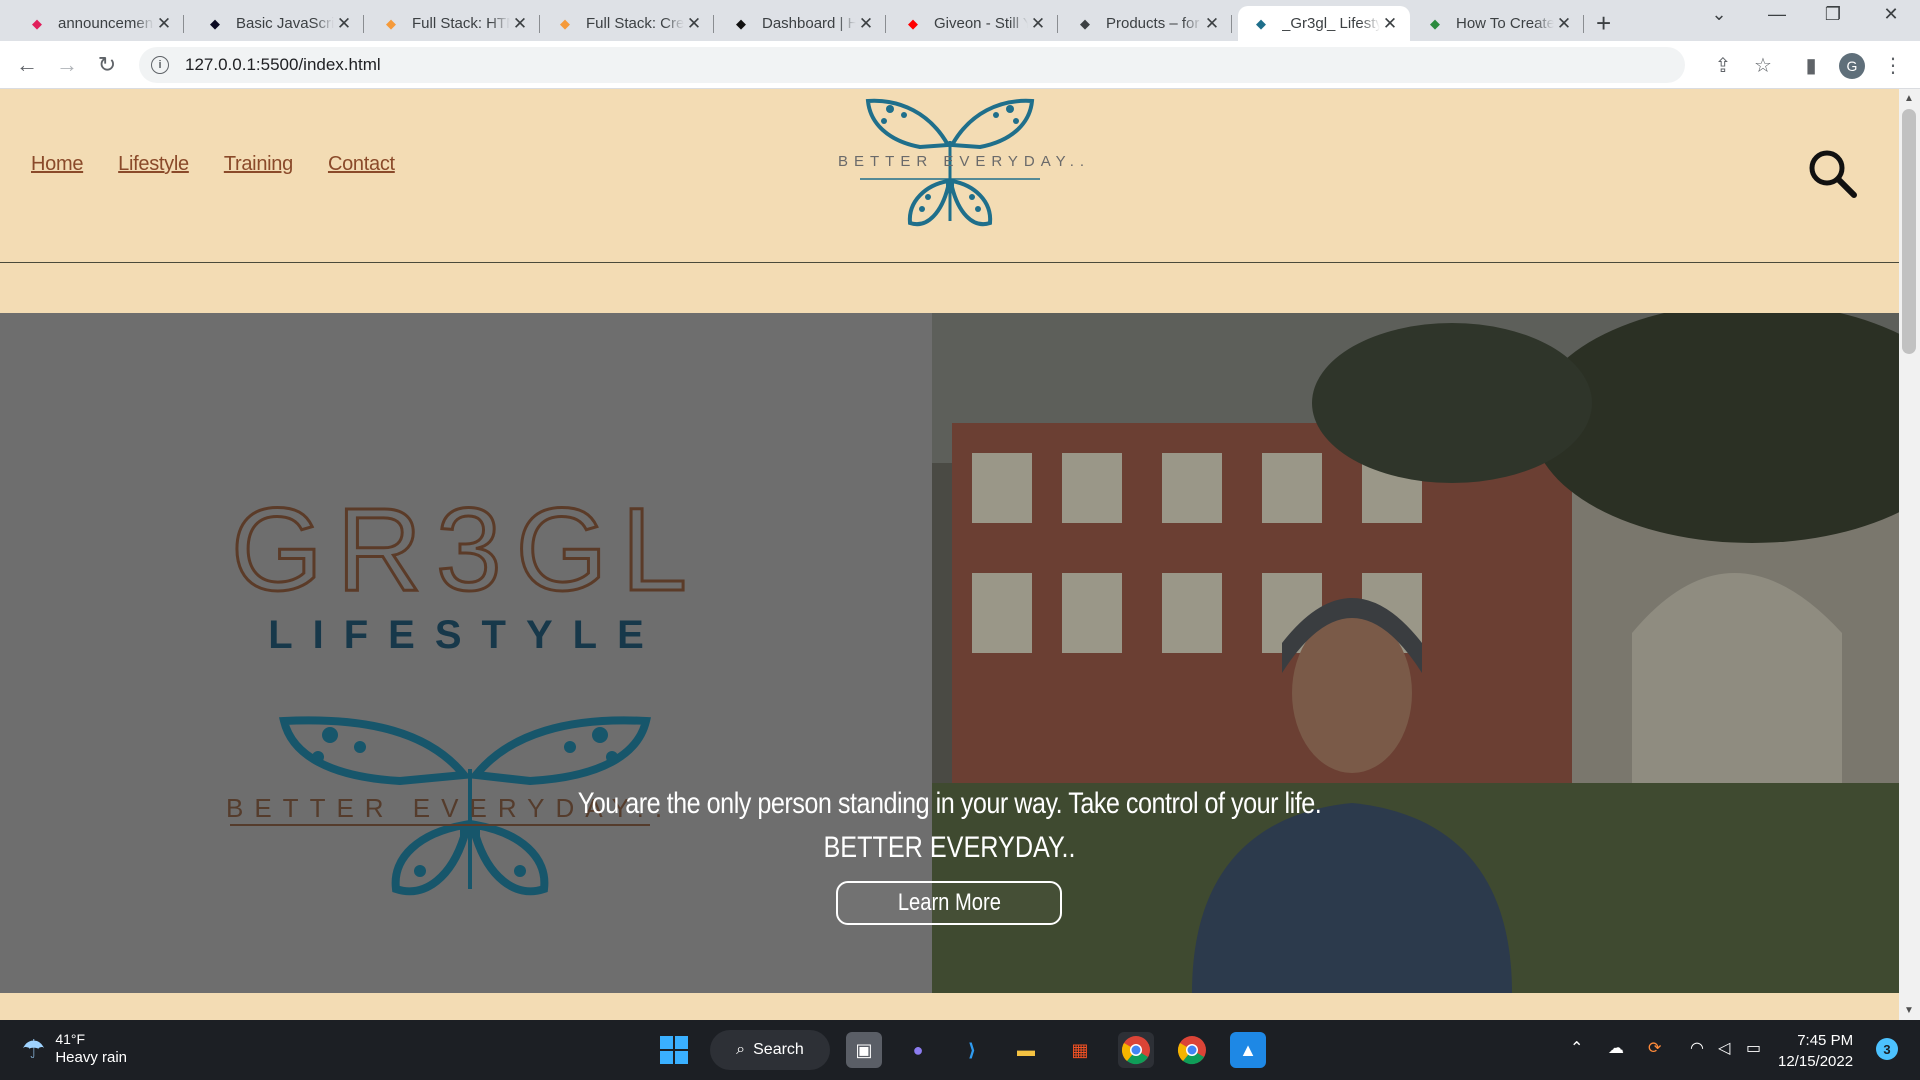  Describe the element at coordinates (27, 65) in the screenshot. I see `back-icon: ←` at that location.